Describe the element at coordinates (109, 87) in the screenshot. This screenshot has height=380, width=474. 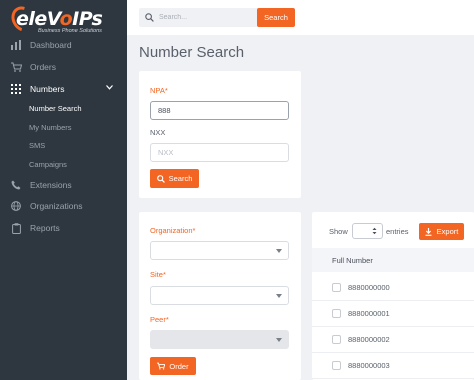
I see `chevron-down-icon` at that location.